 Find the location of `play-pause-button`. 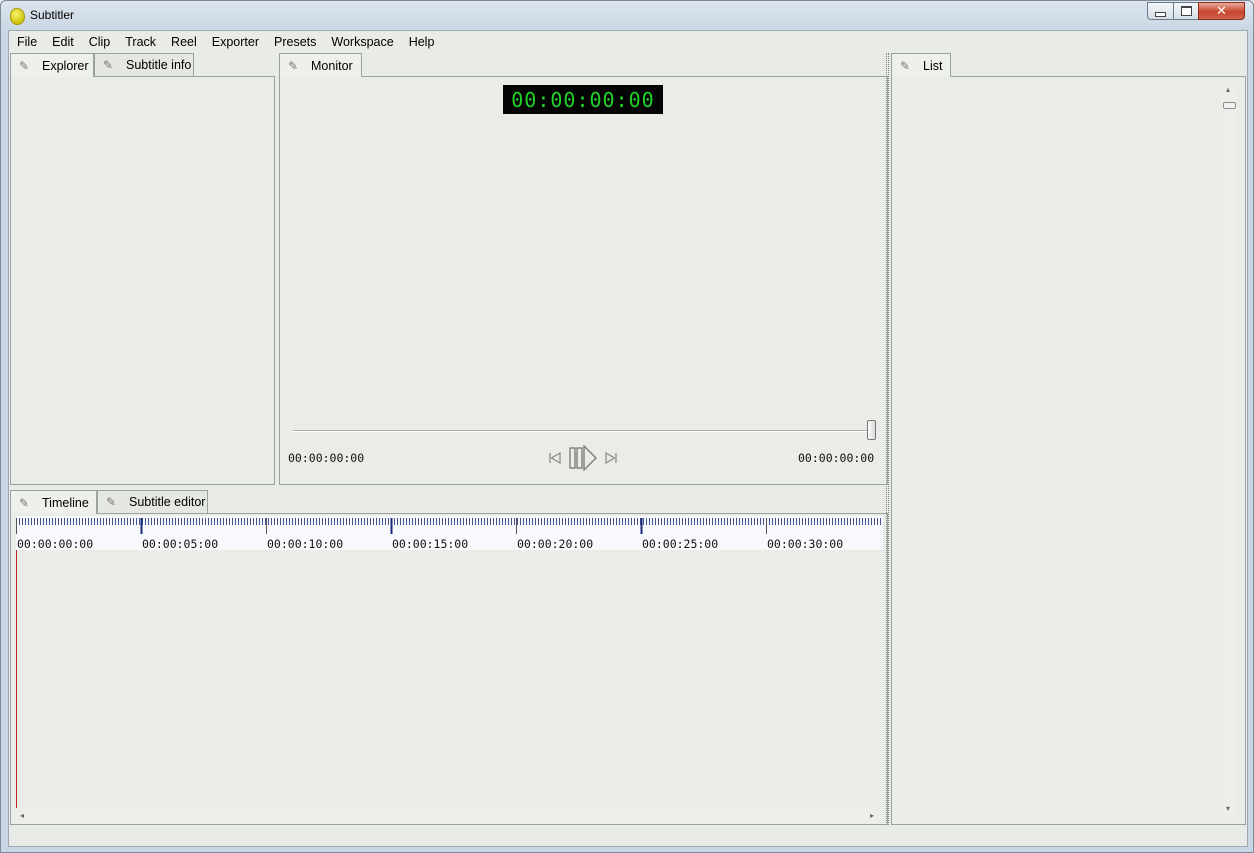

play-pause-button is located at coordinates (583, 458).